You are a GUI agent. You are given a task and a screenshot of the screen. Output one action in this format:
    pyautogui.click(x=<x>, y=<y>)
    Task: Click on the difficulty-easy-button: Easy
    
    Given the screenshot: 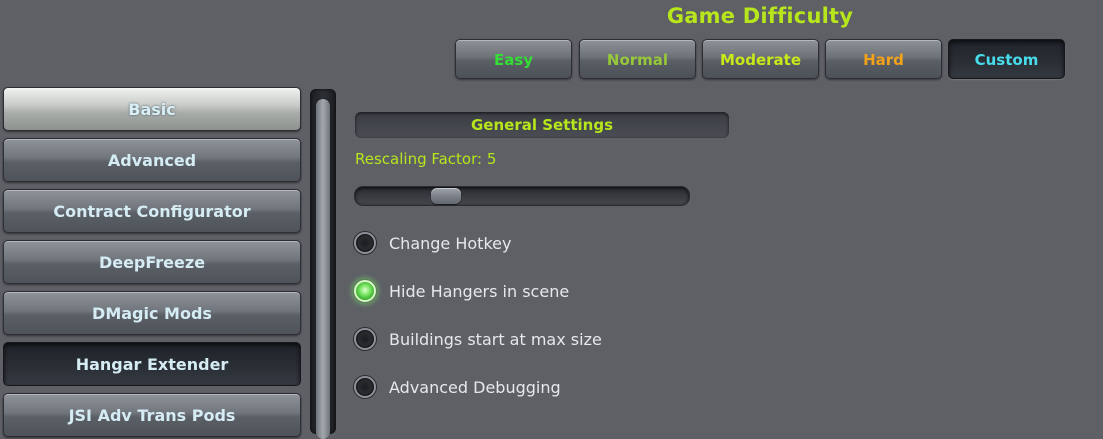 What is the action you would take?
    pyautogui.click(x=513, y=59)
    